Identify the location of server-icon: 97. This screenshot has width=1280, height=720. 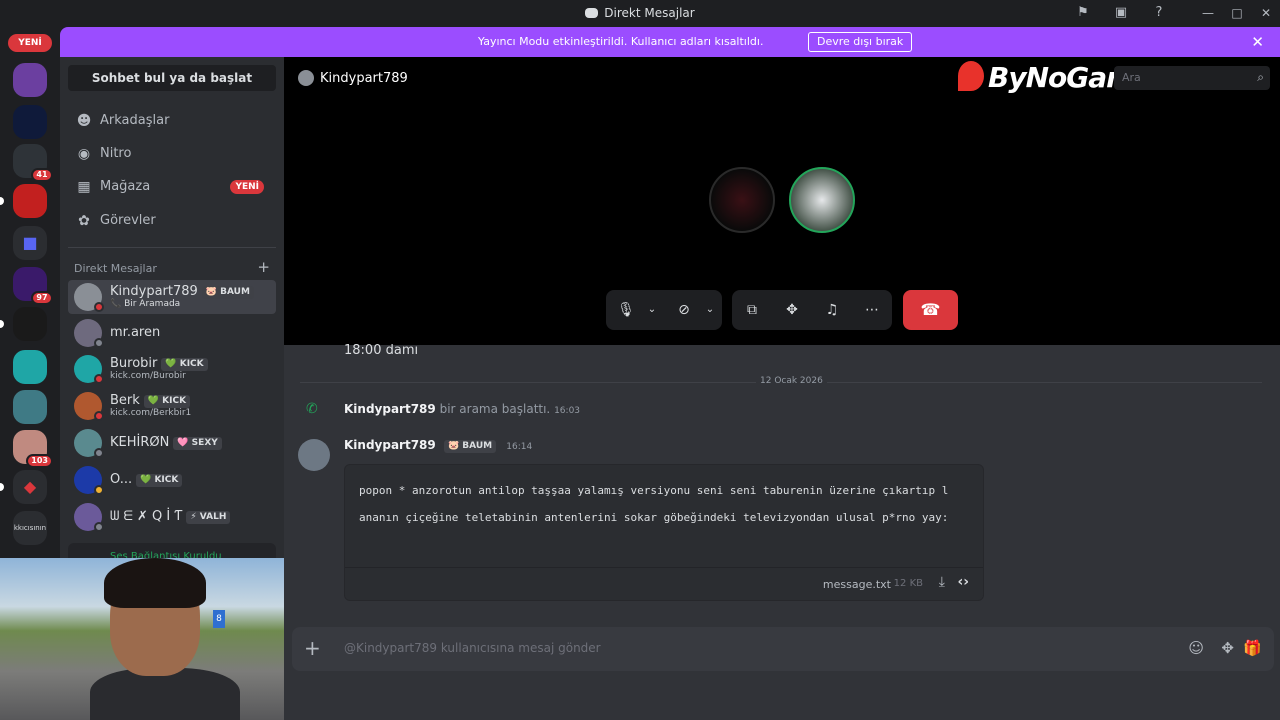
(33, 286).